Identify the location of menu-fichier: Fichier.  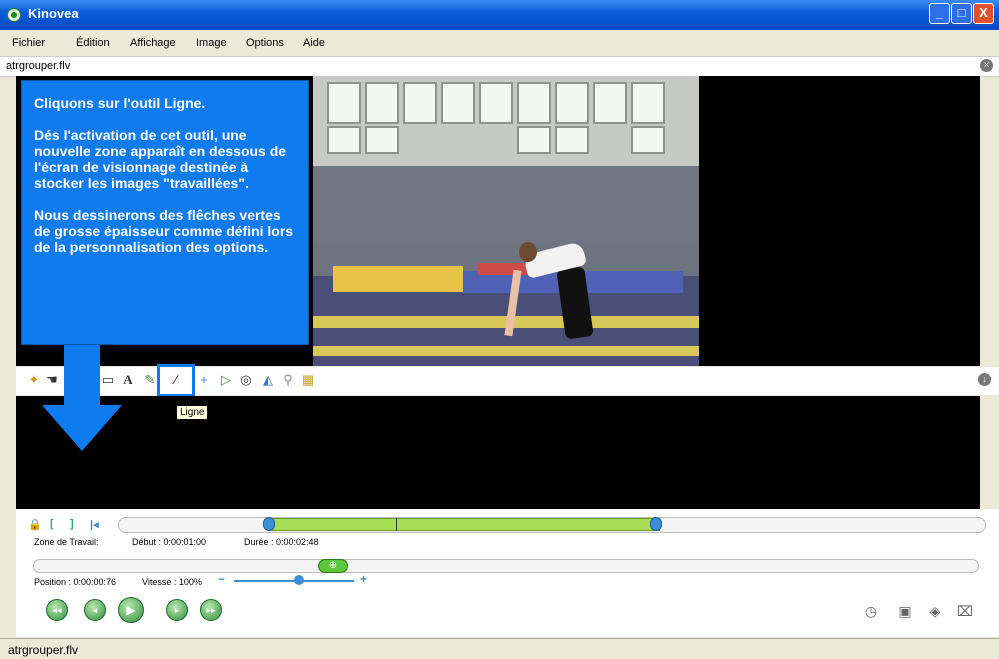
(28, 43).